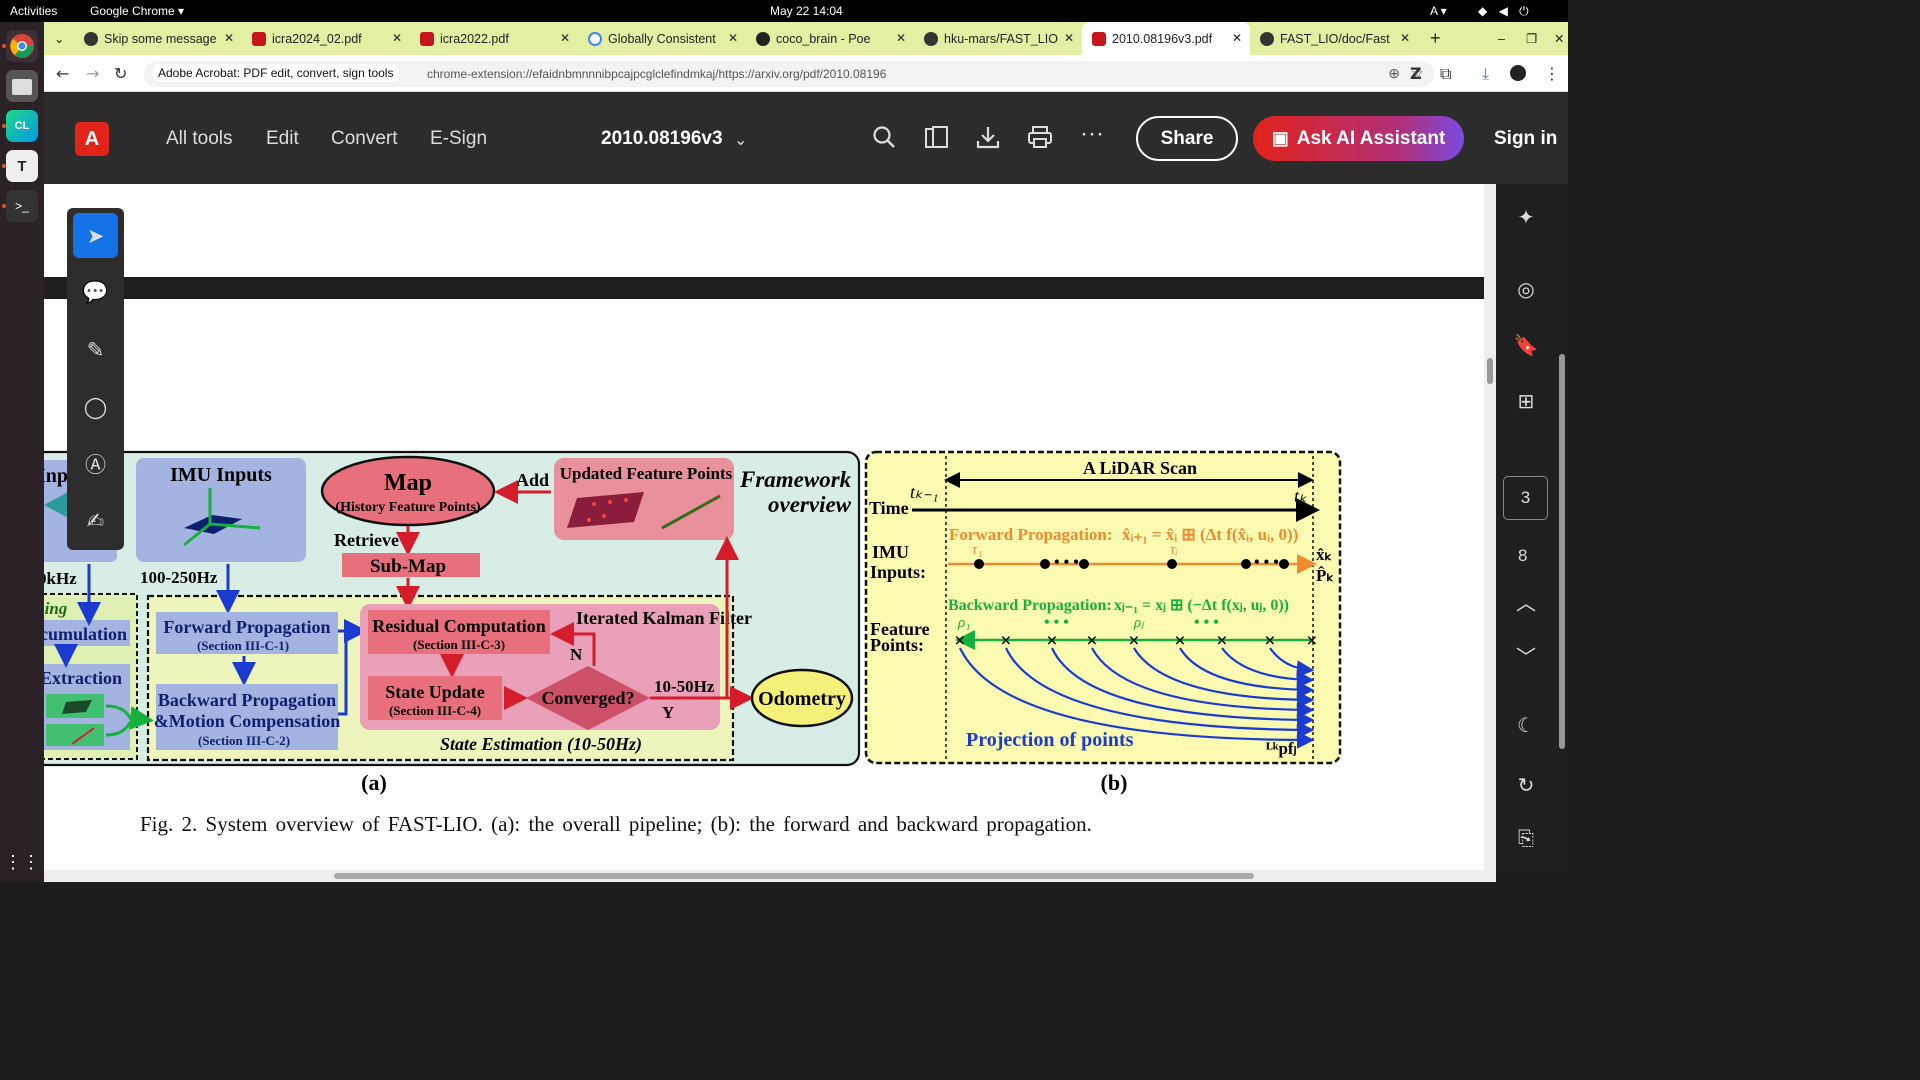  Describe the element at coordinates (588, 698) in the screenshot. I see `svg-text: Converged?` at that location.